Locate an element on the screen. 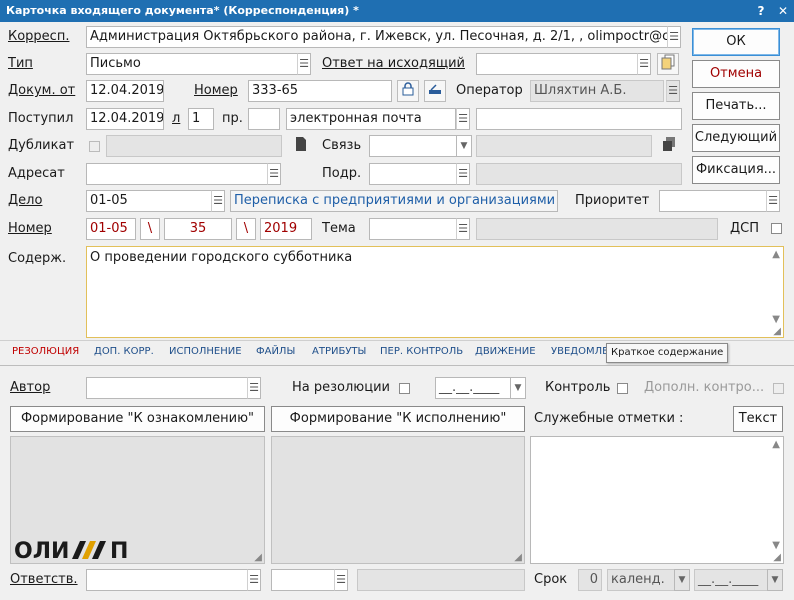 This screenshot has height=600, width=794. tip-menu-icon: ☰ is located at coordinates (304, 64).